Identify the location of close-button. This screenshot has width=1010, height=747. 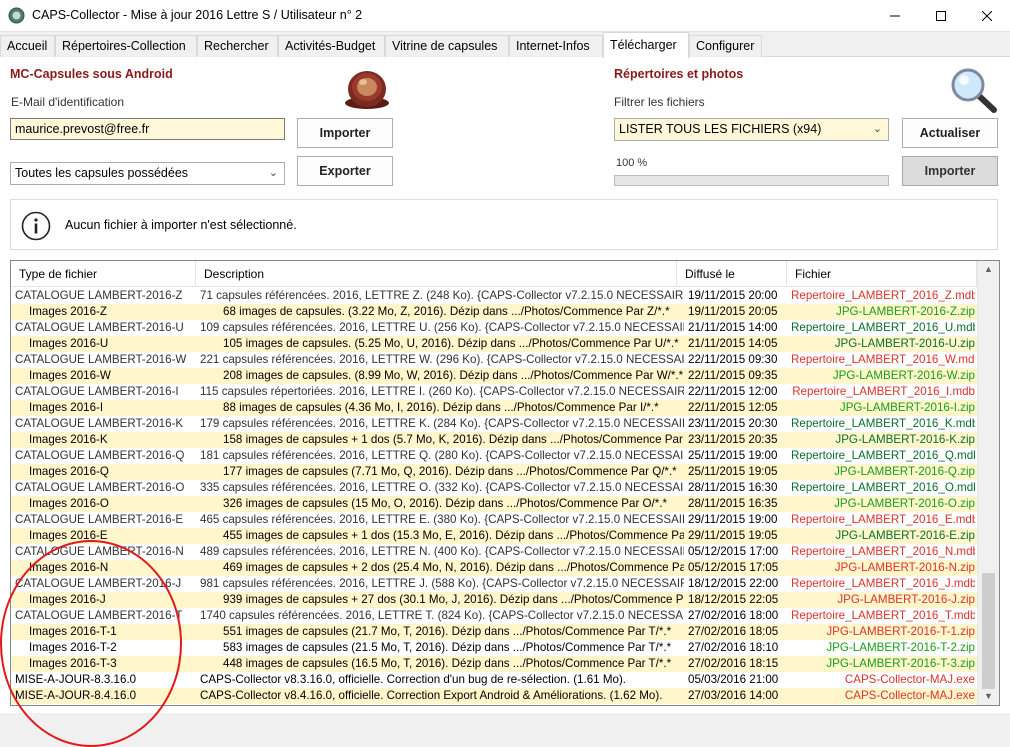
(987, 15).